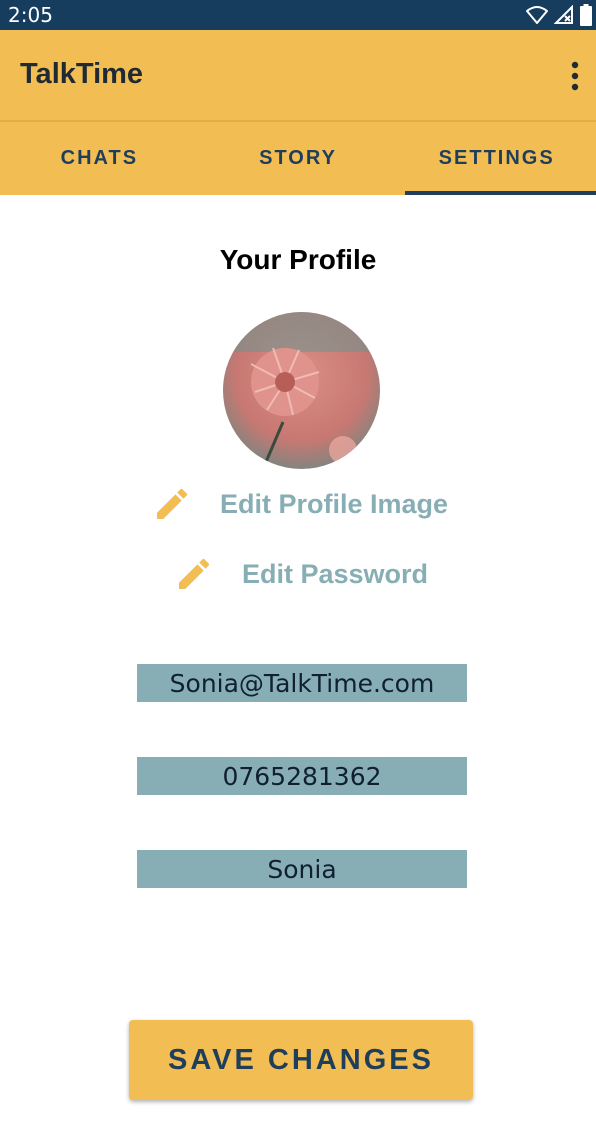 This screenshot has width=596, height=1132. I want to click on save-changes-button: SAVE CHANGES, so click(301, 1060).